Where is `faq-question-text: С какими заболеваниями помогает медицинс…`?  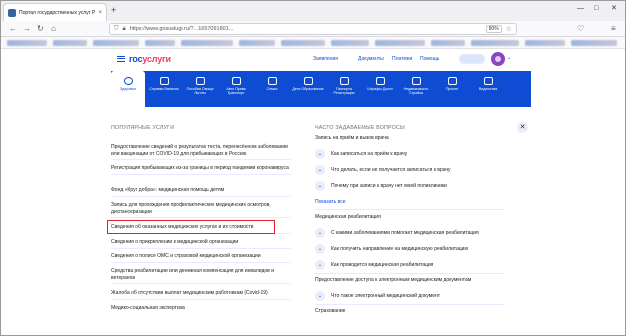
faq-question-text: С какими заболеваниями помогает медицинс… is located at coordinates (405, 233).